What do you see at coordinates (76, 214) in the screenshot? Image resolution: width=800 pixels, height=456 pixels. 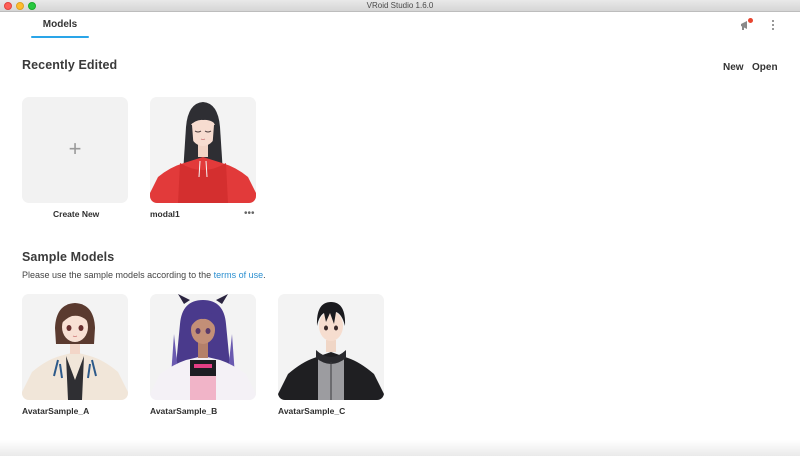 I see `create-new-label: Create New` at bounding box center [76, 214].